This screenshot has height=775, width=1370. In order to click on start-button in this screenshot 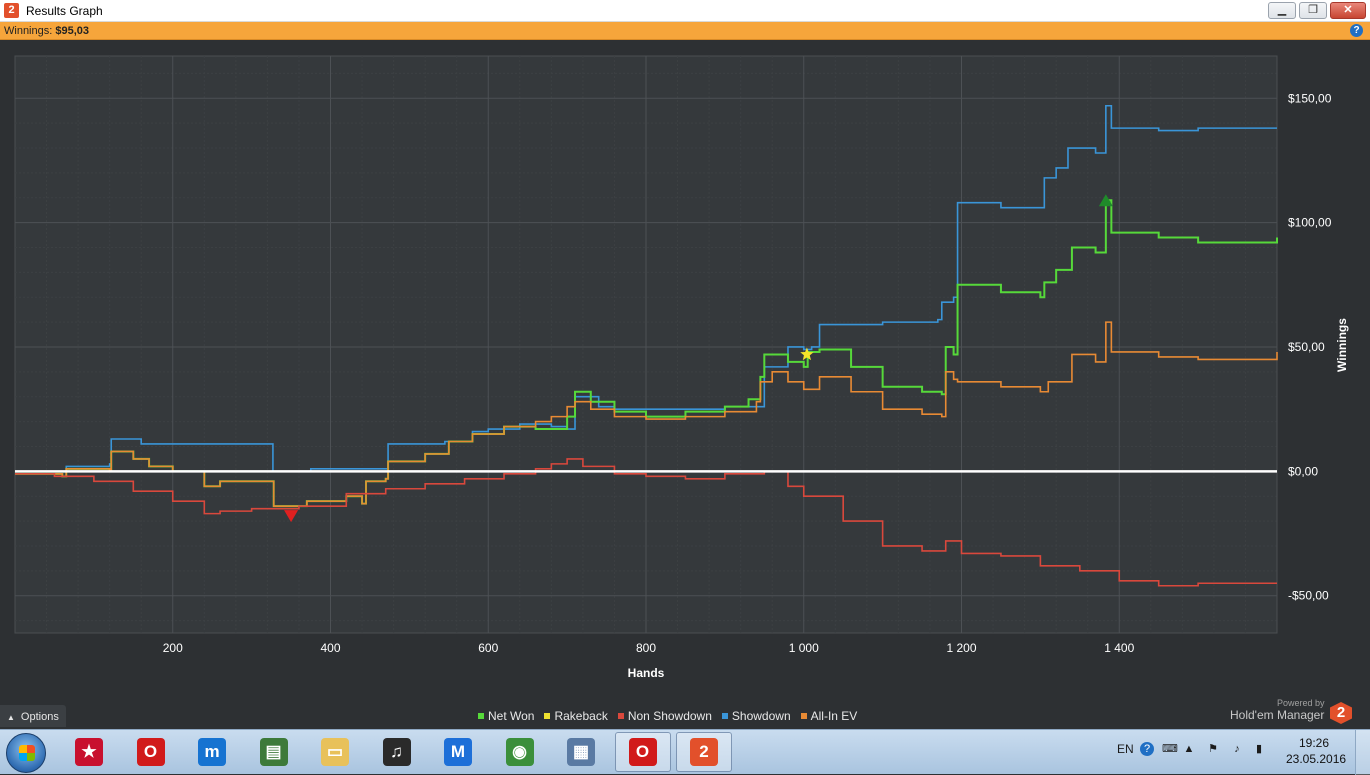, I will do `click(26, 753)`.